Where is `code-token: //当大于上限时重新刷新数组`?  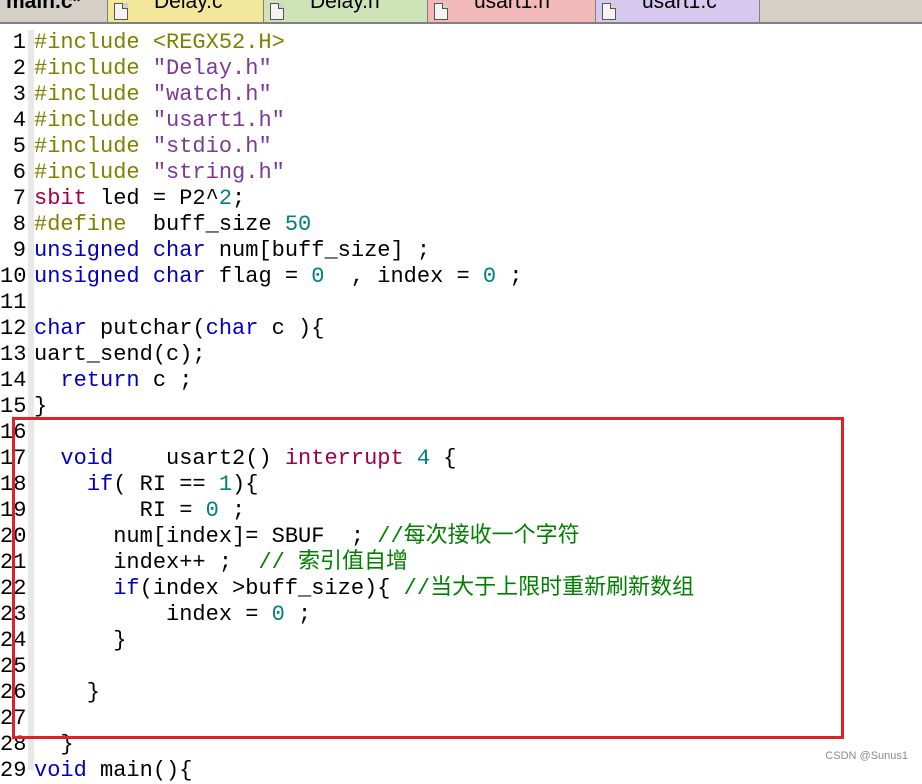 code-token: //当大于上限时重新刷新数组 is located at coordinates (549, 588).